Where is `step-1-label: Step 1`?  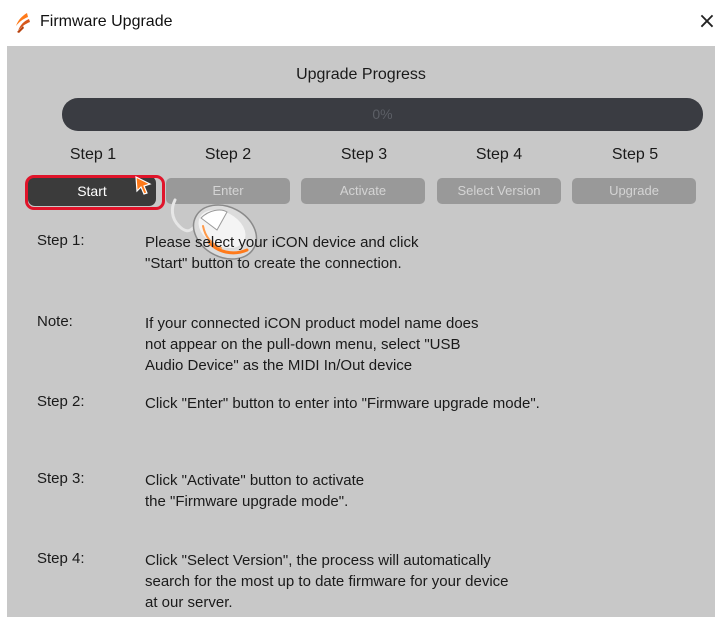
step-1-label: Step 1 is located at coordinates (93, 154).